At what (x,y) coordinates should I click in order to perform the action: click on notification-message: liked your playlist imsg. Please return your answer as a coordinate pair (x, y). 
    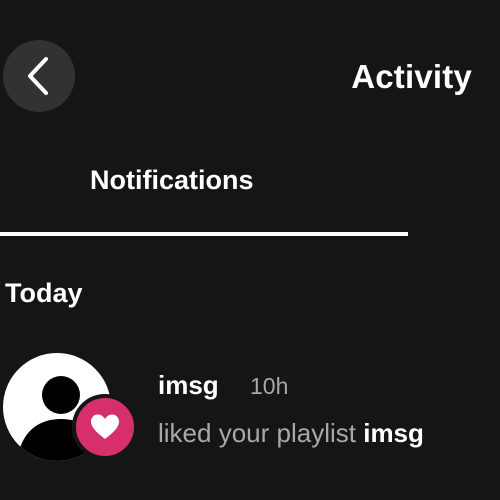
    Looking at the image, I should click on (291, 433).